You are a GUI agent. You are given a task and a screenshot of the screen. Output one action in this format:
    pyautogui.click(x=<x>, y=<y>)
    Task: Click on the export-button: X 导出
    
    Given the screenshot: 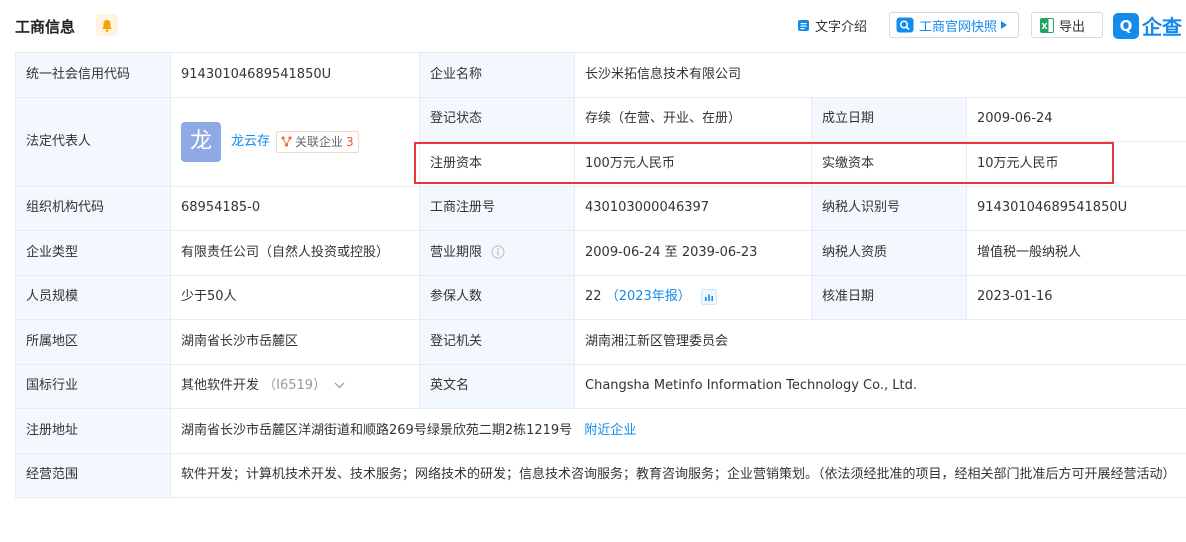 What is the action you would take?
    pyautogui.click(x=1067, y=25)
    